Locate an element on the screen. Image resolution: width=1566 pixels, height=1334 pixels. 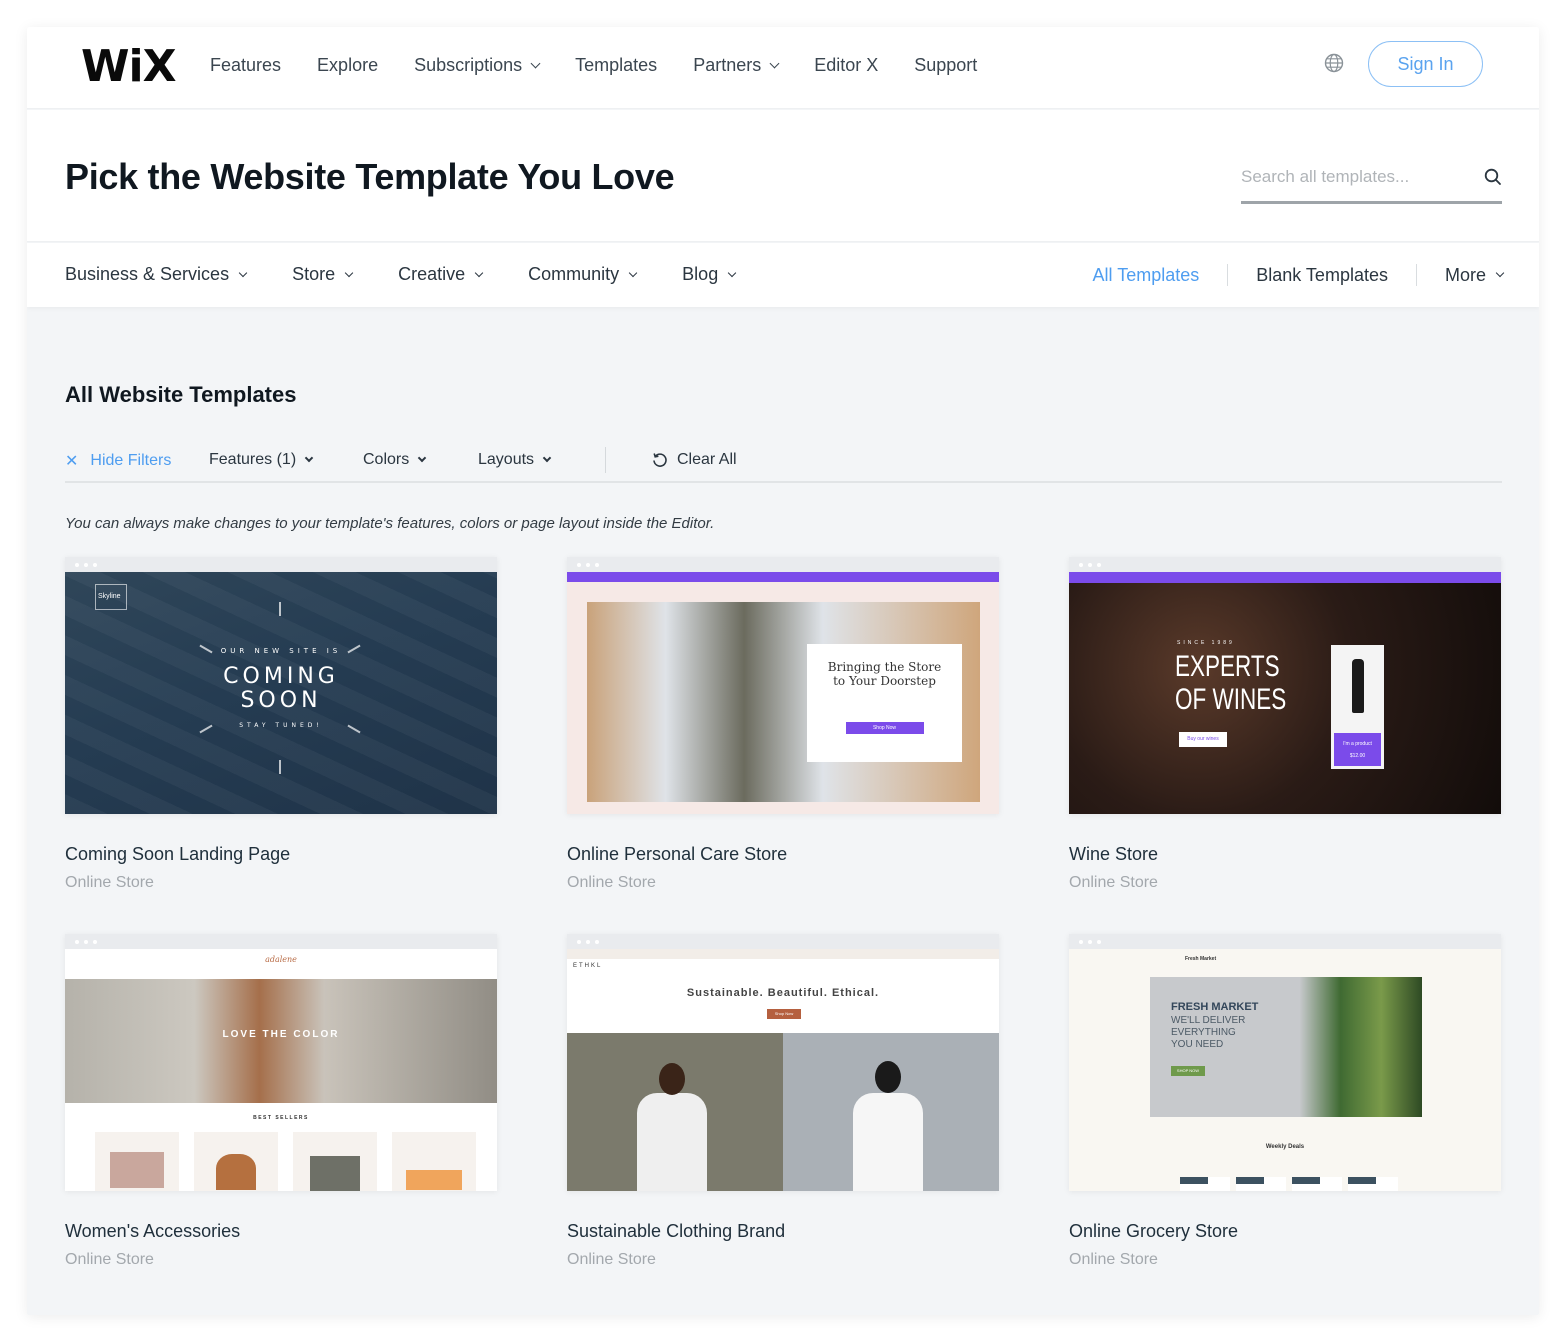
search-field is located at coordinates (1371, 183).